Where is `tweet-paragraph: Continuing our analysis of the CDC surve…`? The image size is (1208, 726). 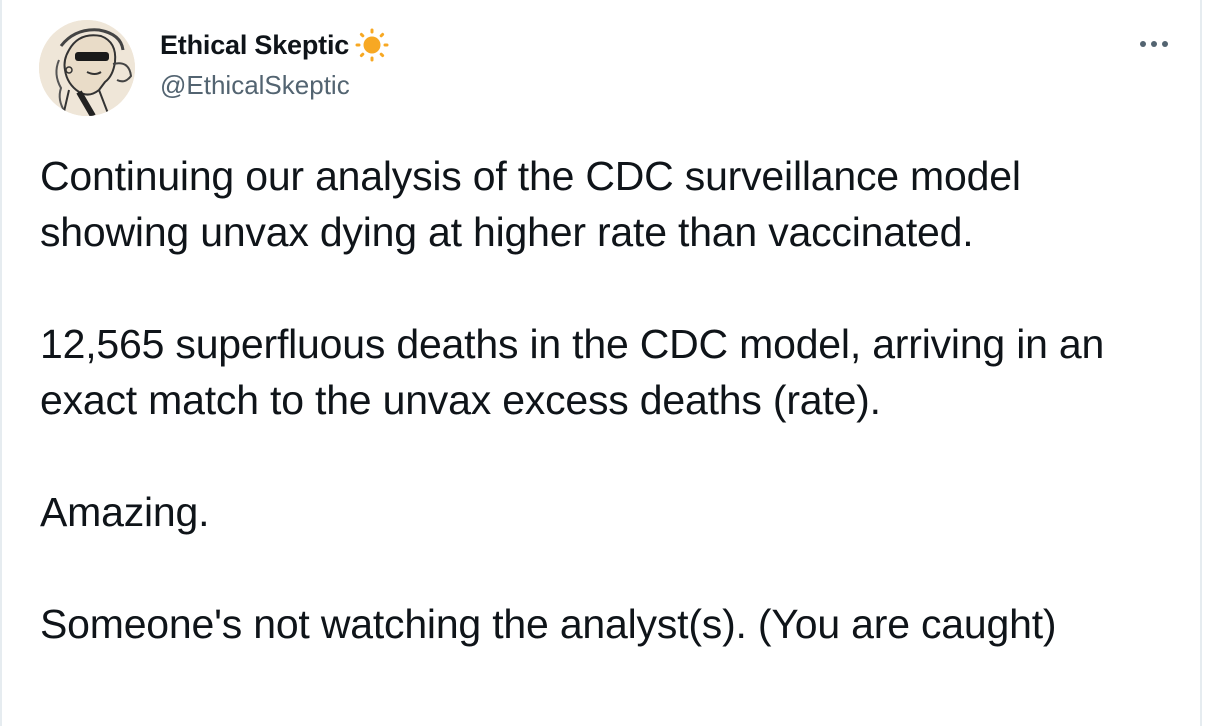 tweet-paragraph: Continuing our analysis of the CDC surve… is located at coordinates (530, 204).